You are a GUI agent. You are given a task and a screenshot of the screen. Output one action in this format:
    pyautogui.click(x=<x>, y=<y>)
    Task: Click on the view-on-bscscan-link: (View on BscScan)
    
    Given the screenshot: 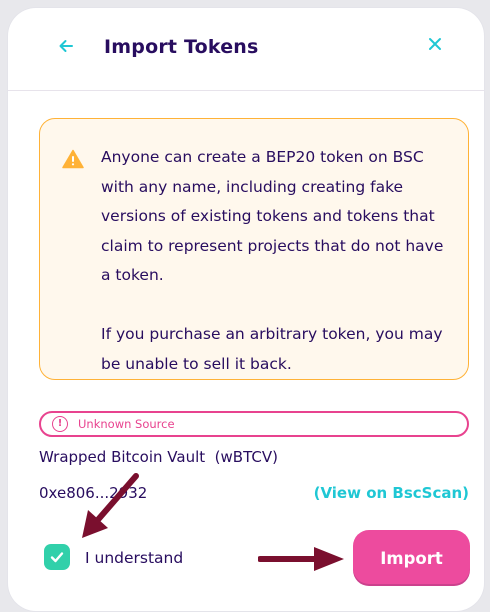 What is the action you would take?
    pyautogui.click(x=391, y=493)
    